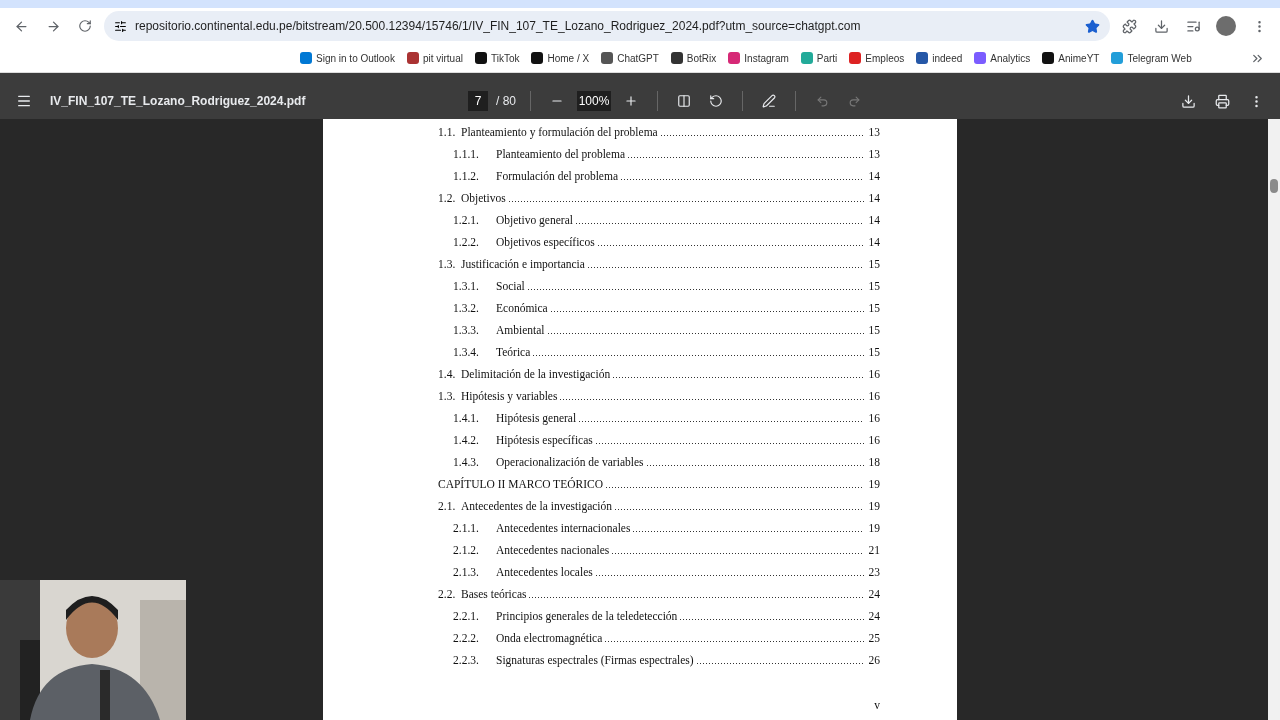 This screenshot has width=1280, height=720. I want to click on page-footer: v, so click(877, 705).